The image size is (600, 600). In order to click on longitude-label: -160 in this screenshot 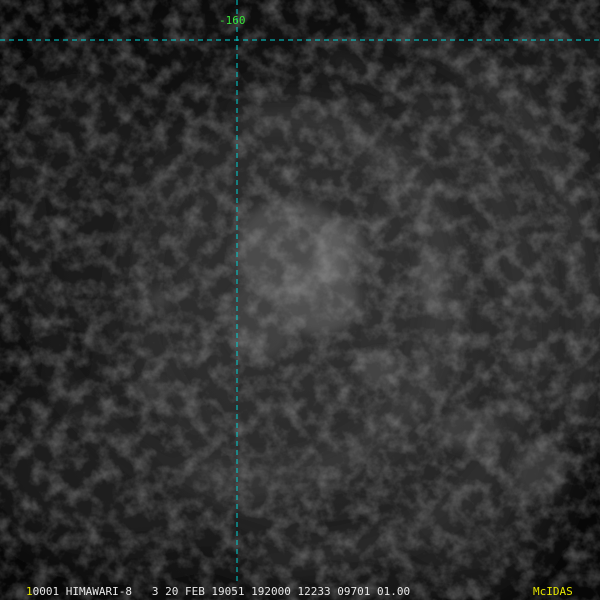, I will do `click(232, 20)`.